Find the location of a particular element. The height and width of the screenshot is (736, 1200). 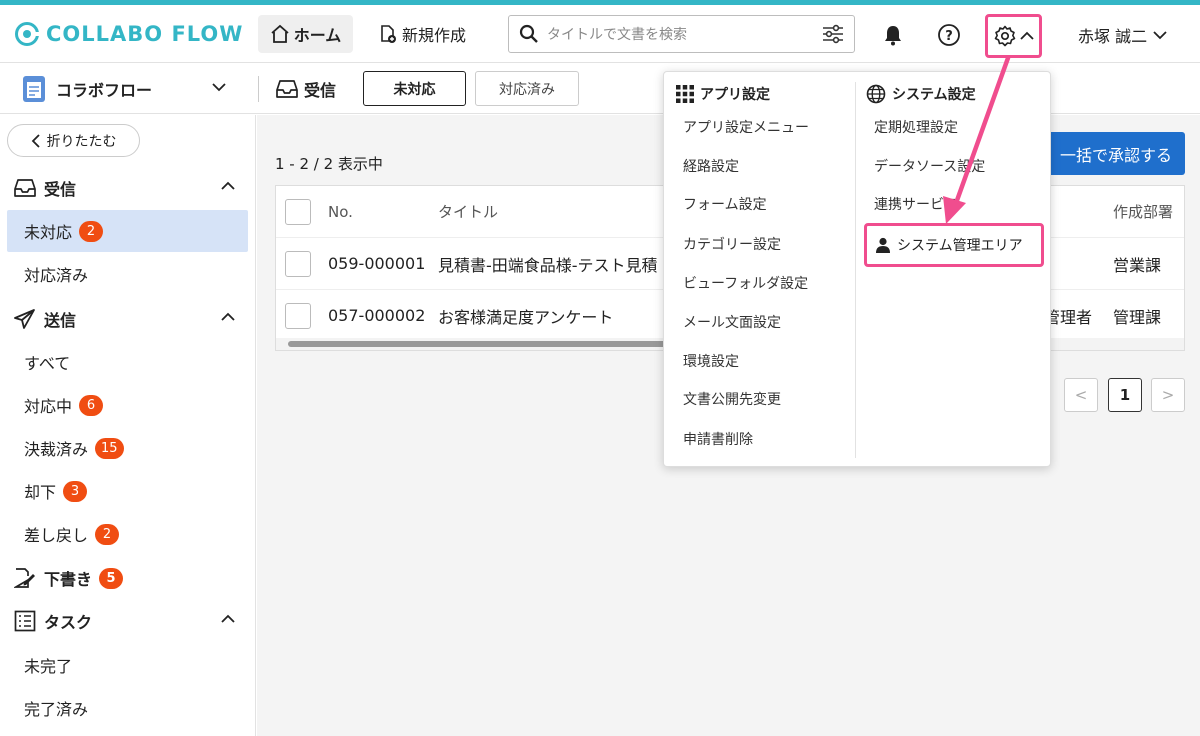

cell-no: 059-000001 is located at coordinates (377, 263).